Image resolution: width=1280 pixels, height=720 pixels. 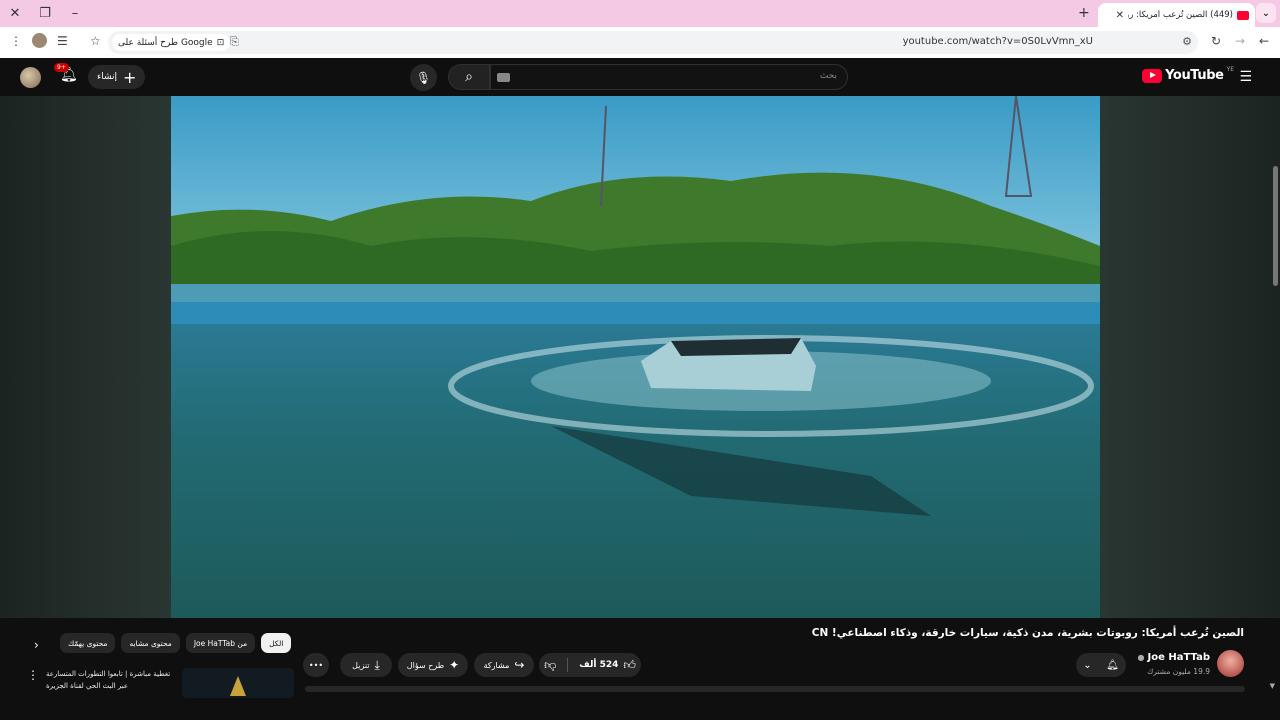 I want to click on tab-title: (449) الصين تُرعب أمريكا: رو, so click(x=1180, y=15).